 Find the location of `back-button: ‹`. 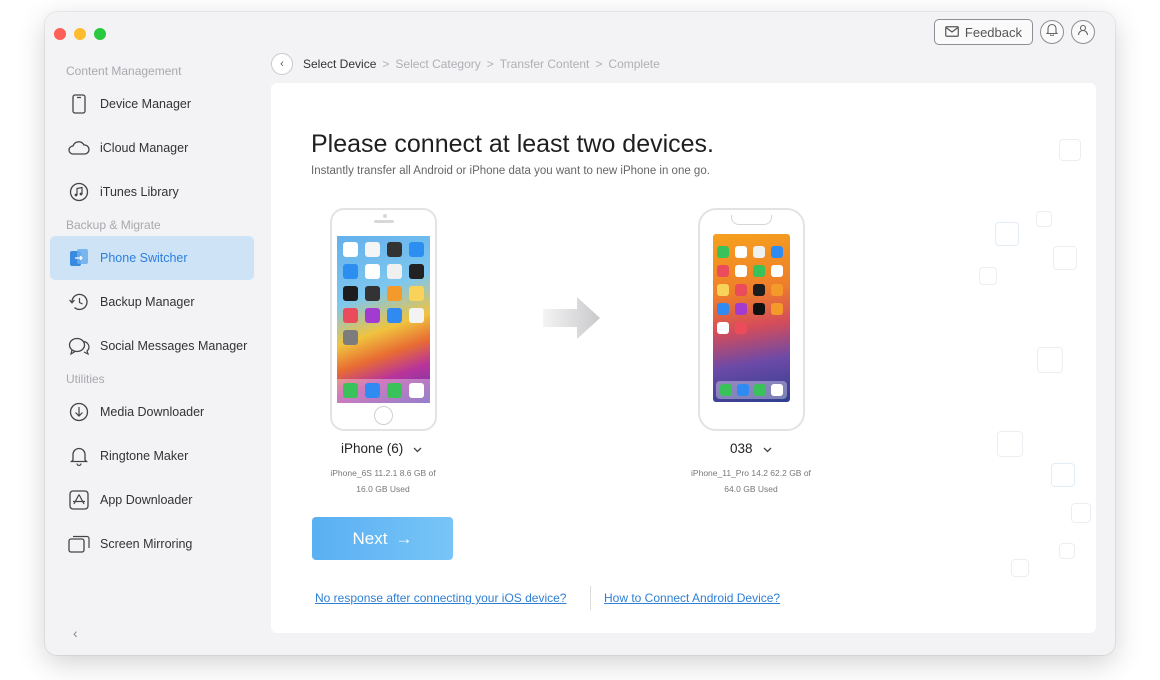

back-button: ‹ is located at coordinates (282, 64).